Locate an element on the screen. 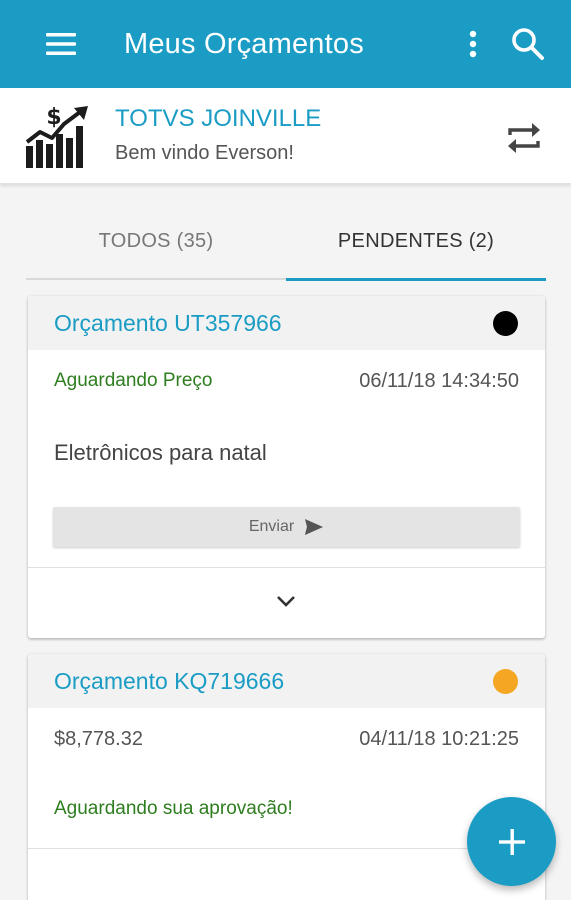 This screenshot has height=900, width=571. tab-indicator is located at coordinates (416, 279).